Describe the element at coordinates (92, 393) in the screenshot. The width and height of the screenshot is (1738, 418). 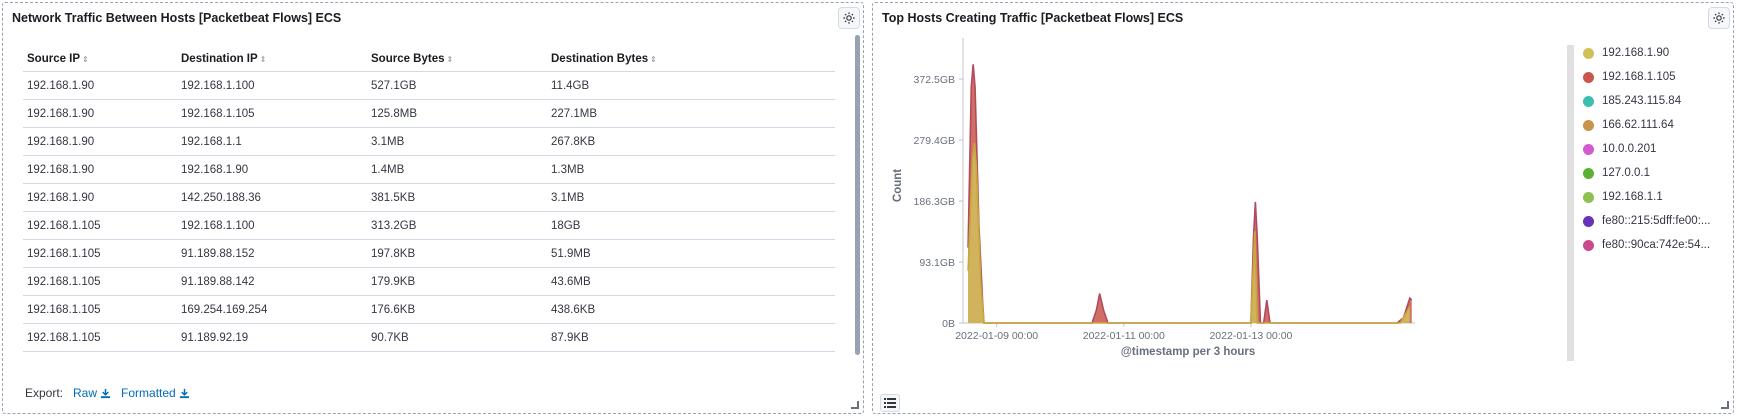
I see `export-raw-link: Raw` at that location.